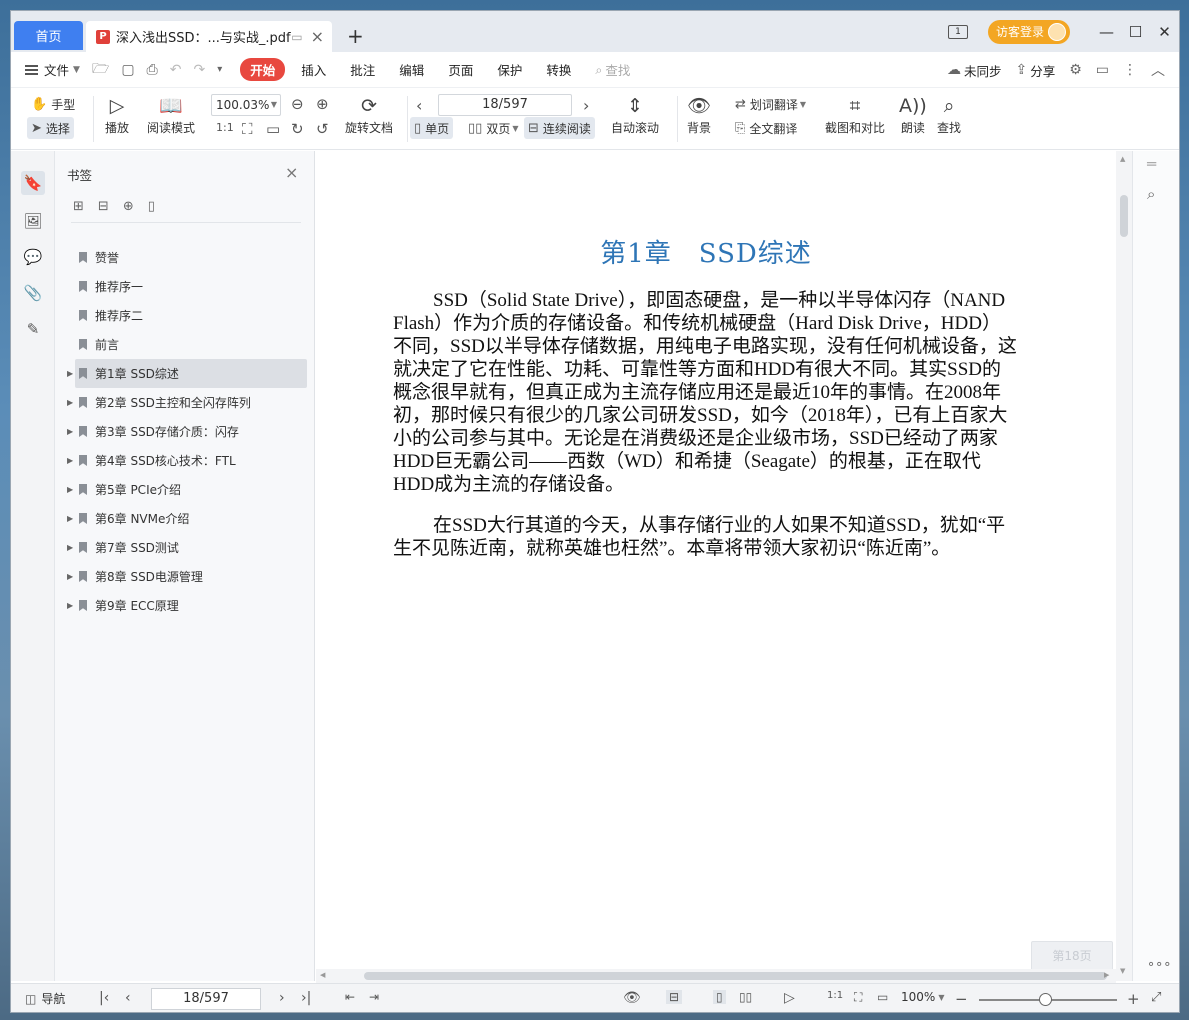 The image size is (1189, 1020). Describe the element at coordinates (306, 998) in the screenshot. I see `last-page-icon: ›|` at that location.